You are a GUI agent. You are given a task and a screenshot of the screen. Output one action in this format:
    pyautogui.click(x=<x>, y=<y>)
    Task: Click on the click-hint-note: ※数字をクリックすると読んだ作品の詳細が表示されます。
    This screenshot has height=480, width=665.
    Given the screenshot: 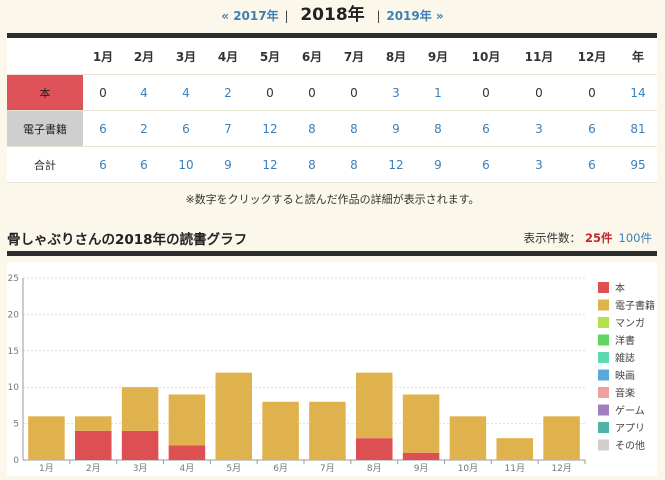 What is the action you would take?
    pyautogui.click(x=332, y=199)
    